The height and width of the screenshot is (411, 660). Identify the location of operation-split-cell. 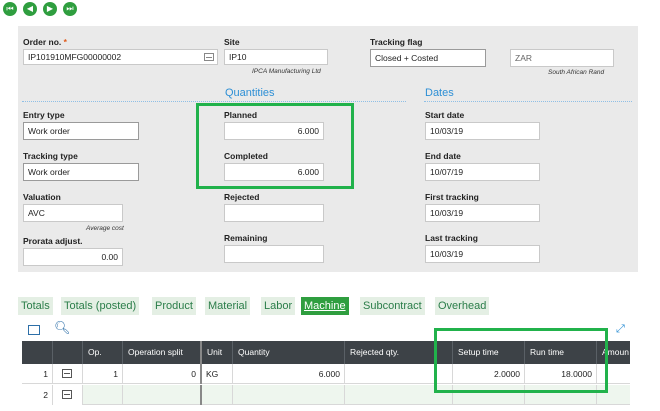
(161, 395).